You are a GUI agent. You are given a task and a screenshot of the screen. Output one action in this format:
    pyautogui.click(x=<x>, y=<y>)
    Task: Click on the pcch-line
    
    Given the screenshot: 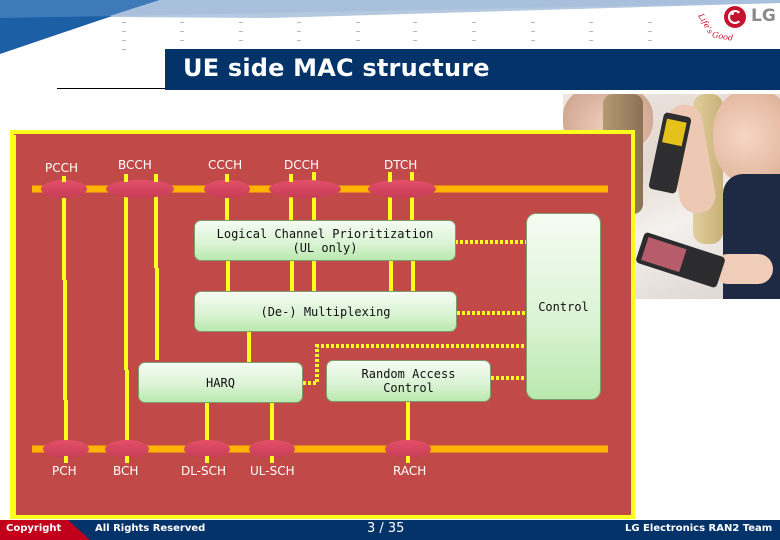 What is the action you would take?
    pyautogui.click(x=65, y=320)
    